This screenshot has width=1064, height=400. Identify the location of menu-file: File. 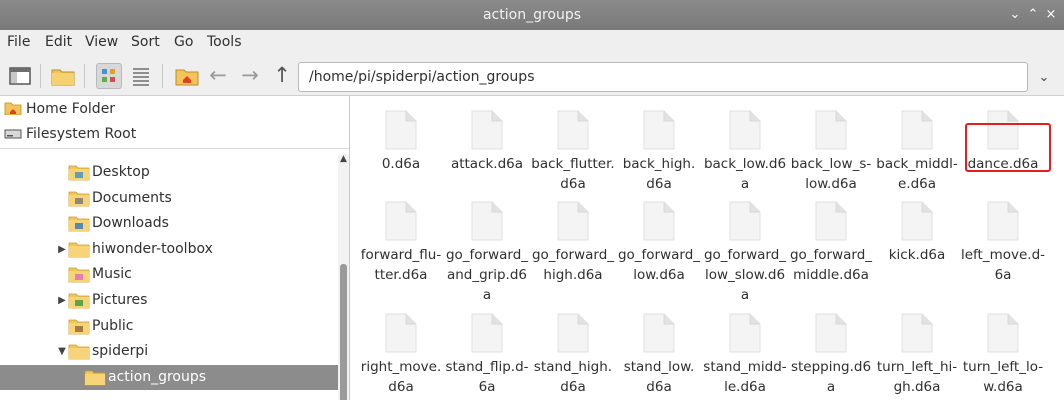
(18, 42).